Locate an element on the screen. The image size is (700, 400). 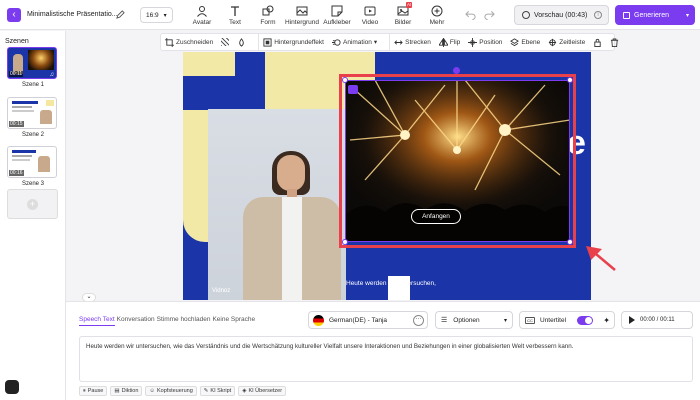
text-icon is located at coordinates (235, 10).